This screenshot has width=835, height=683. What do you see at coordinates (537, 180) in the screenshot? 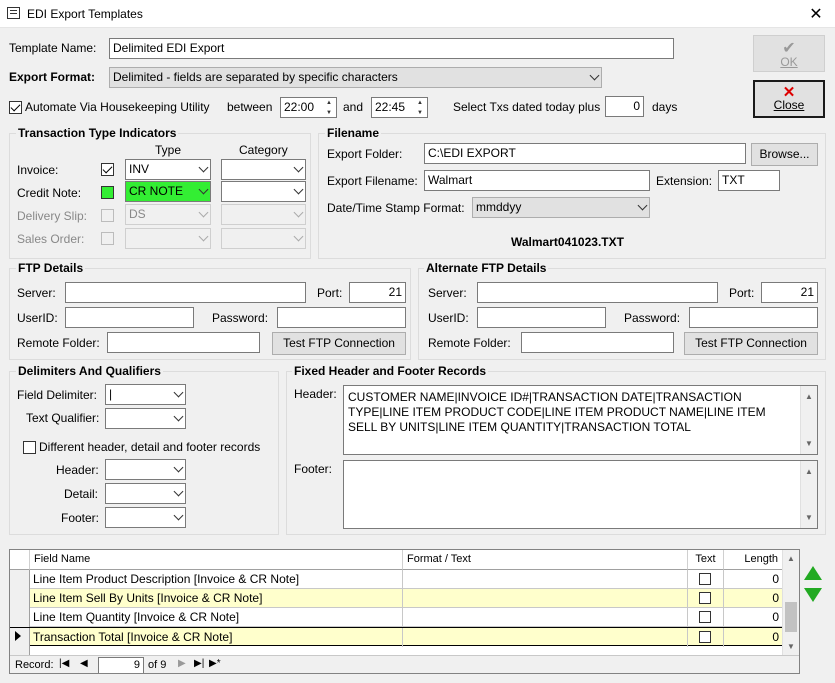
I see `export-filename-input: Walmart` at bounding box center [537, 180].